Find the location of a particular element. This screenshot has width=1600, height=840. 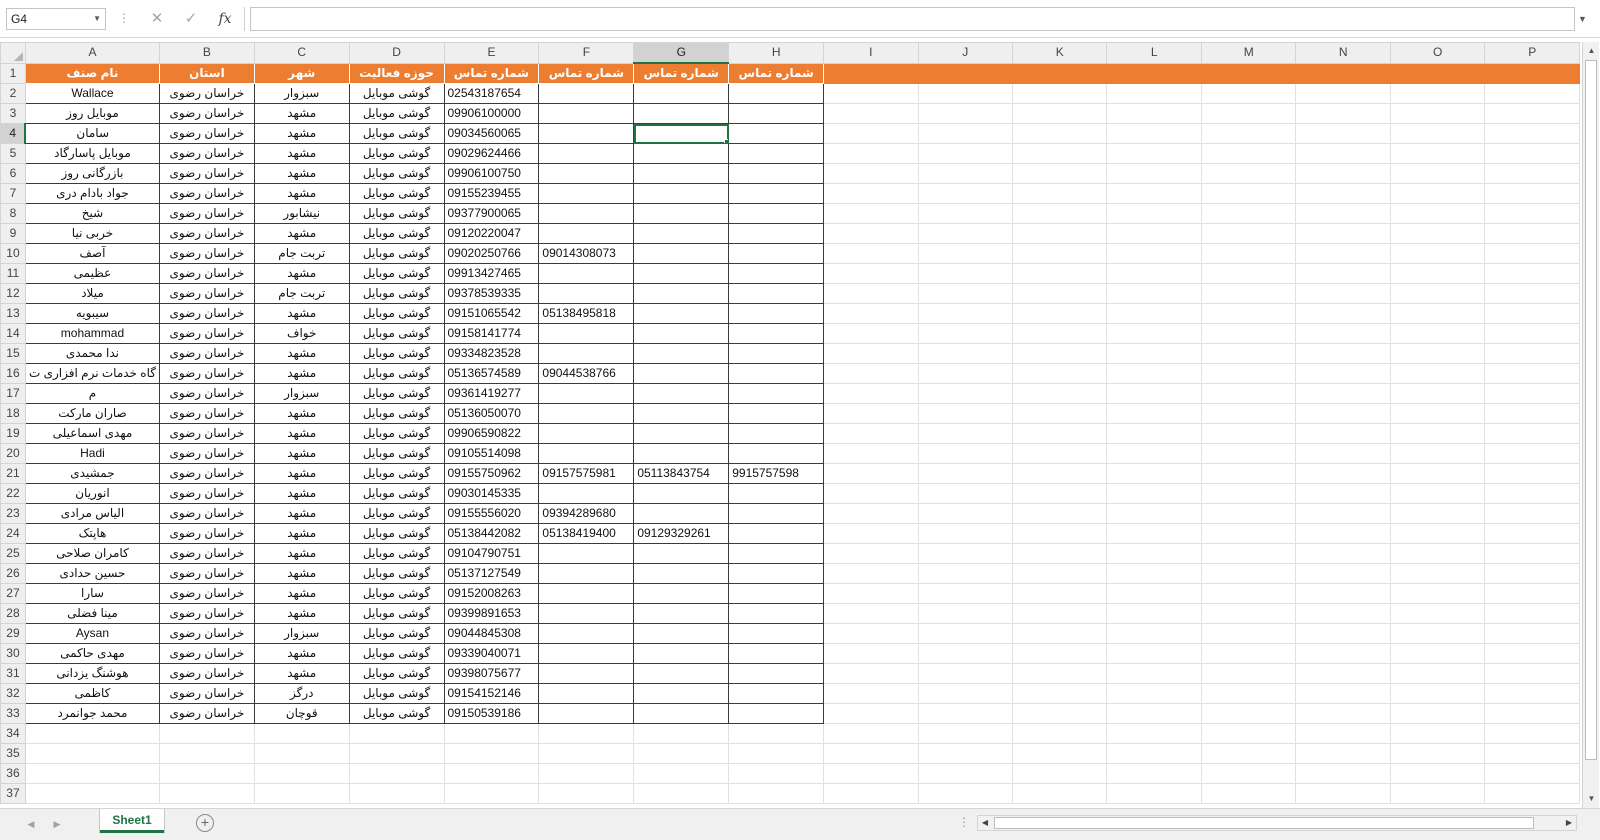

row-header-5: 5 is located at coordinates (13, 153).